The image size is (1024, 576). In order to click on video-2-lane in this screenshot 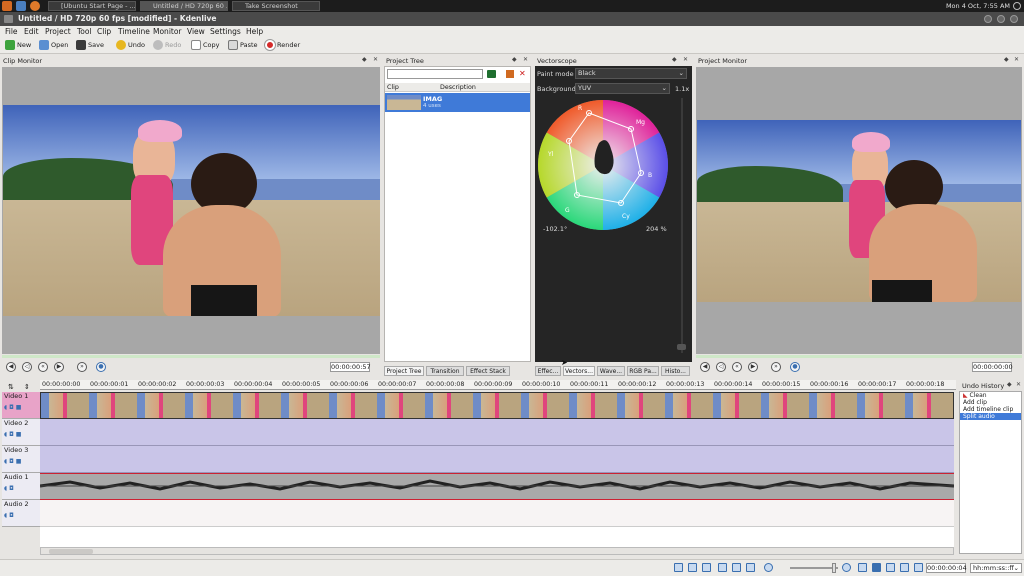, I will do `click(497, 432)`.